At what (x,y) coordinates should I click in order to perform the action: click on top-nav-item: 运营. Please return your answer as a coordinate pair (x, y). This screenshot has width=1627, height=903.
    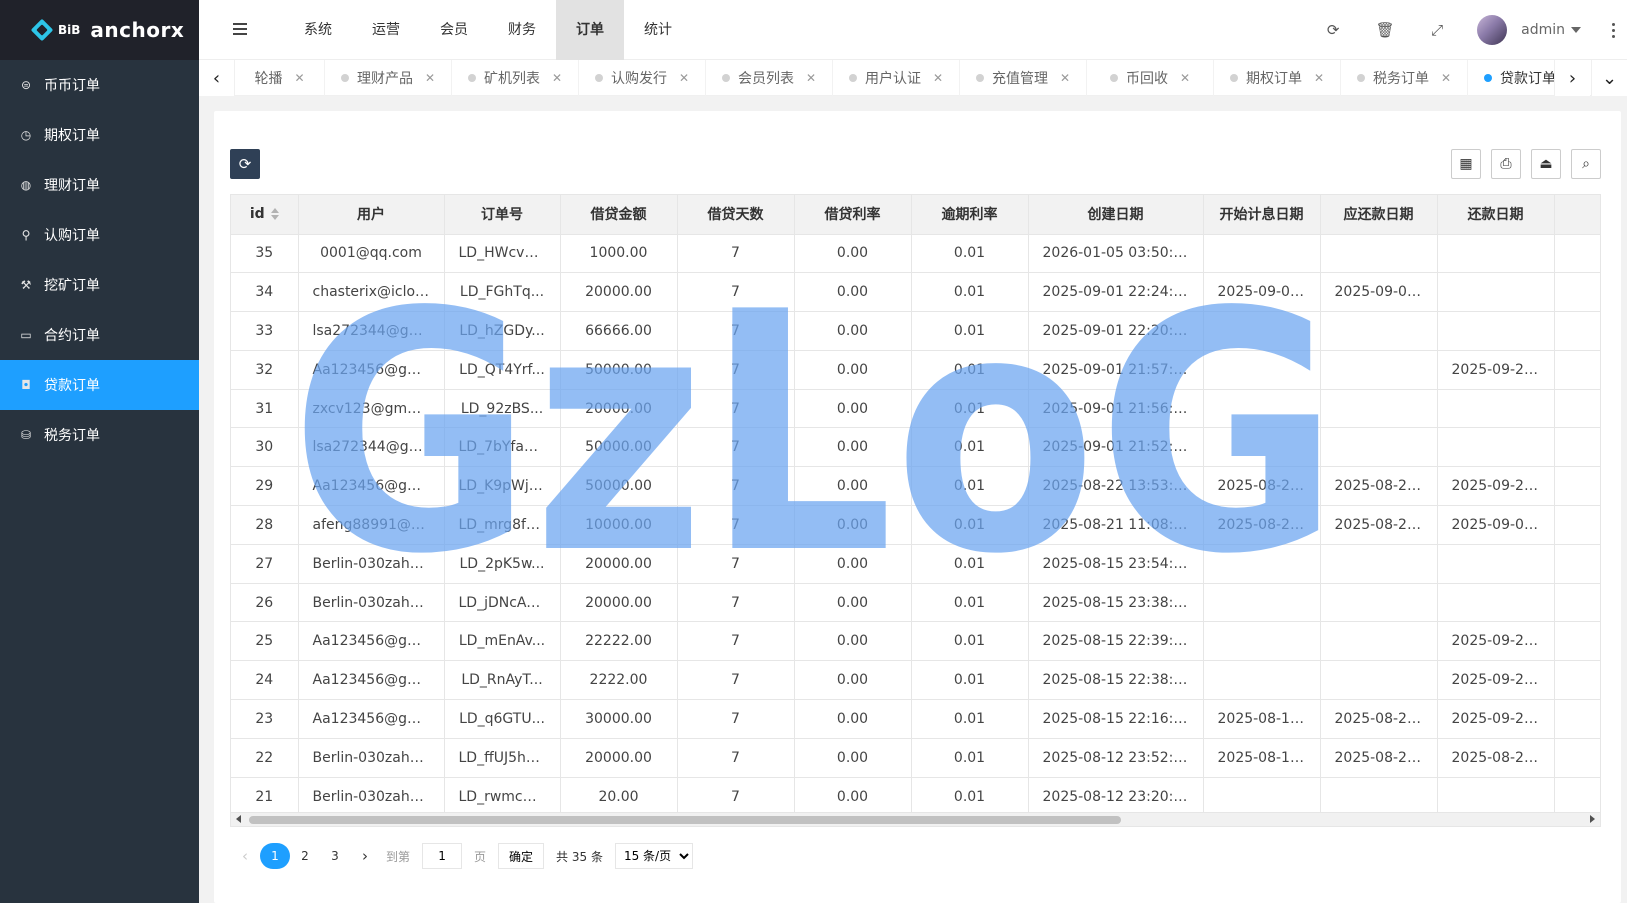
    Looking at the image, I should click on (386, 30).